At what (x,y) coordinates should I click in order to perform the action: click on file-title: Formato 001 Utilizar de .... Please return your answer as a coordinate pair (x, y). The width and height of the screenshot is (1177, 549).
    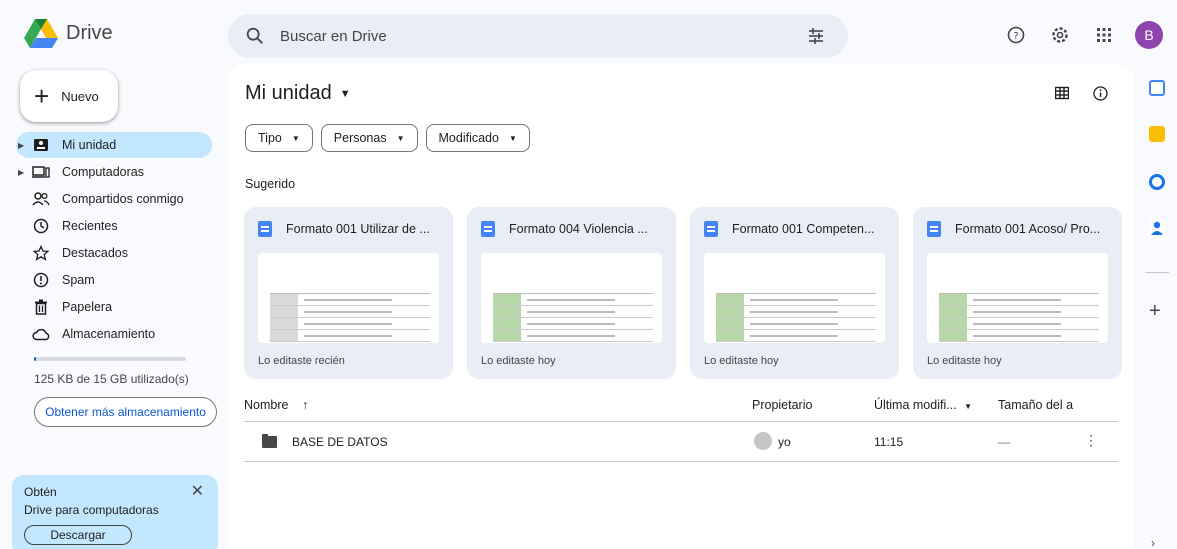
    Looking at the image, I should click on (358, 229).